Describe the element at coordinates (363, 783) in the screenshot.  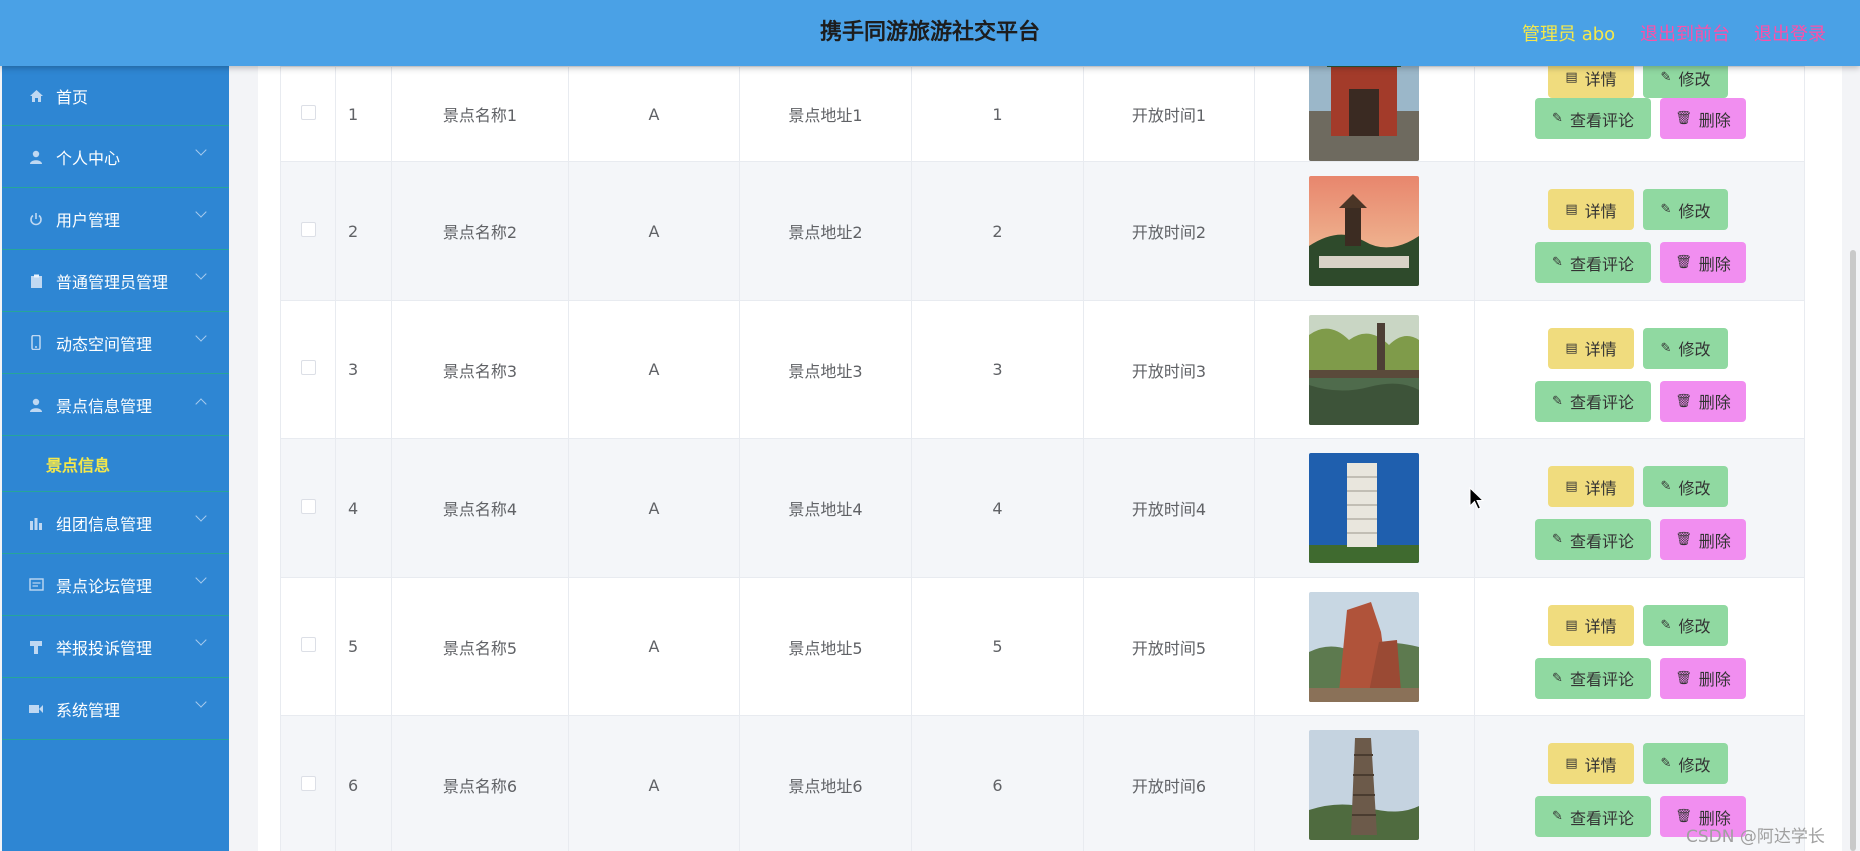
I see `row-index: 6` at that location.